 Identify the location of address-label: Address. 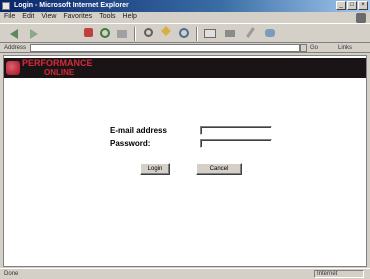
(15, 48).